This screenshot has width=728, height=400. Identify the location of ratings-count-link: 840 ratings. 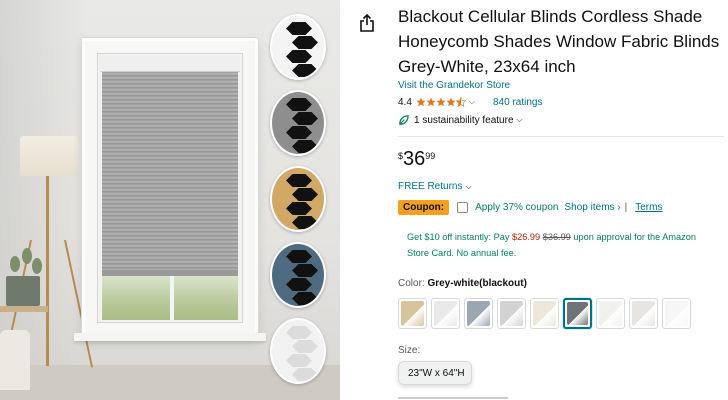
(517, 102).